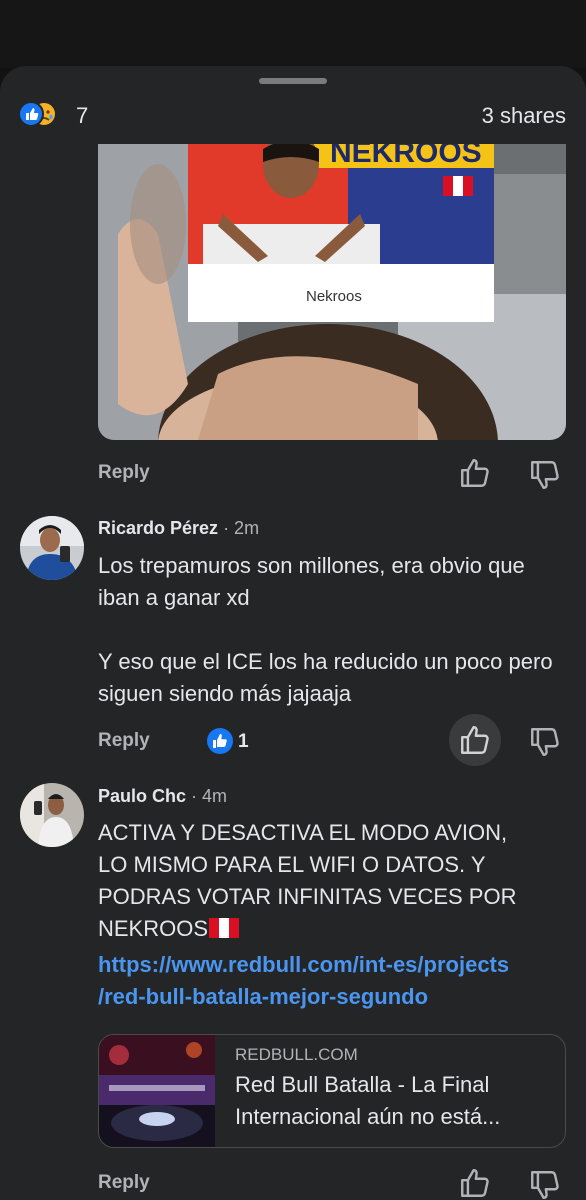  Describe the element at coordinates (178, 528) in the screenshot. I see `comment-author: Ricardo Pérez · 2m` at that location.